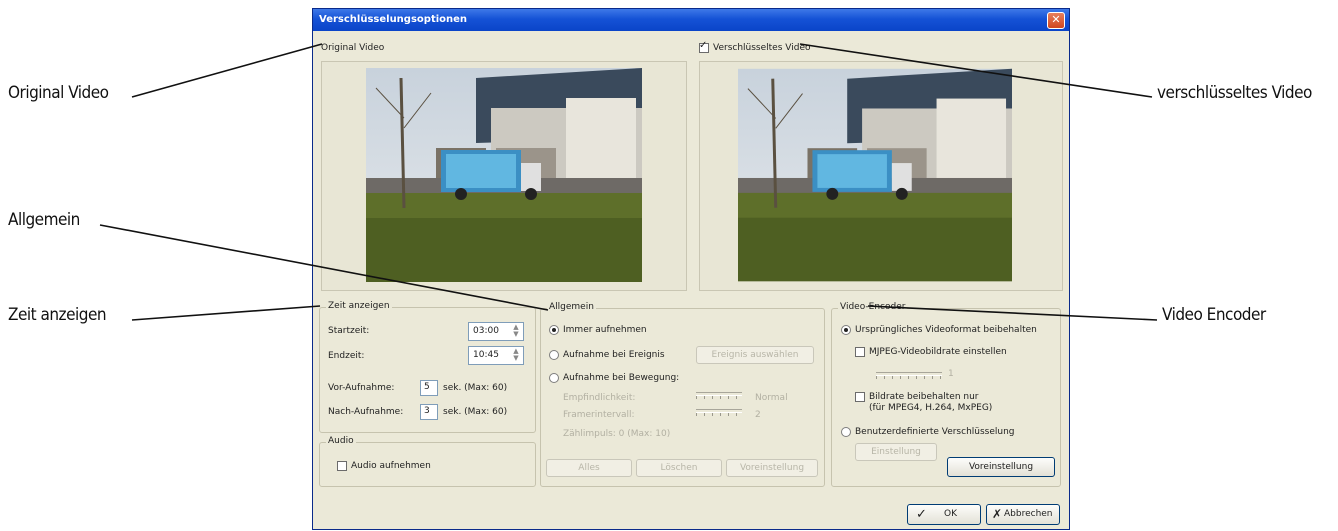 Image resolution: width=1338 pixels, height=531 pixels. What do you see at coordinates (554, 378) in the screenshot?
I see `aufnahme-bewegung-radio` at bounding box center [554, 378].